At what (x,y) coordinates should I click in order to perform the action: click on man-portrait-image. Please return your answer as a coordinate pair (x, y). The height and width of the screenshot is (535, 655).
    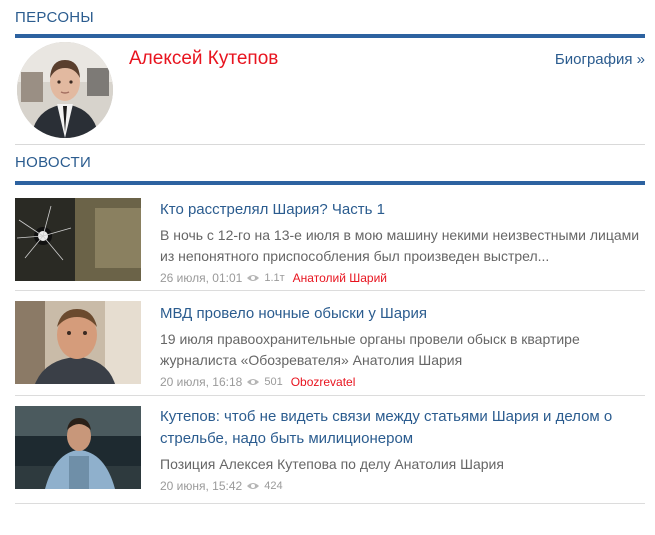
    Looking at the image, I should click on (78, 342).